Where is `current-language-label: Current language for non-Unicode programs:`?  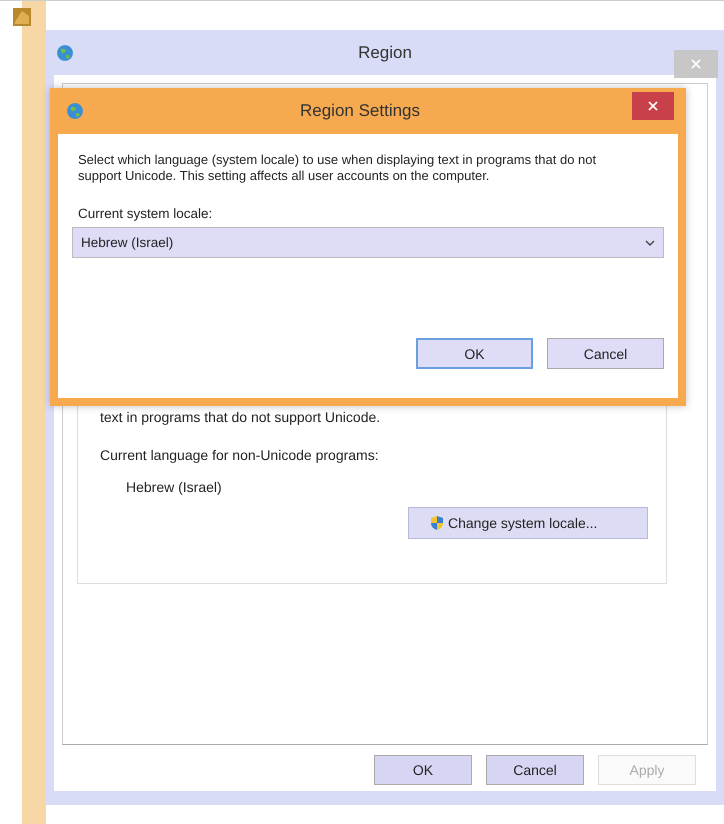
current-language-label: Current language for non-Unicode programs: is located at coordinates (240, 455).